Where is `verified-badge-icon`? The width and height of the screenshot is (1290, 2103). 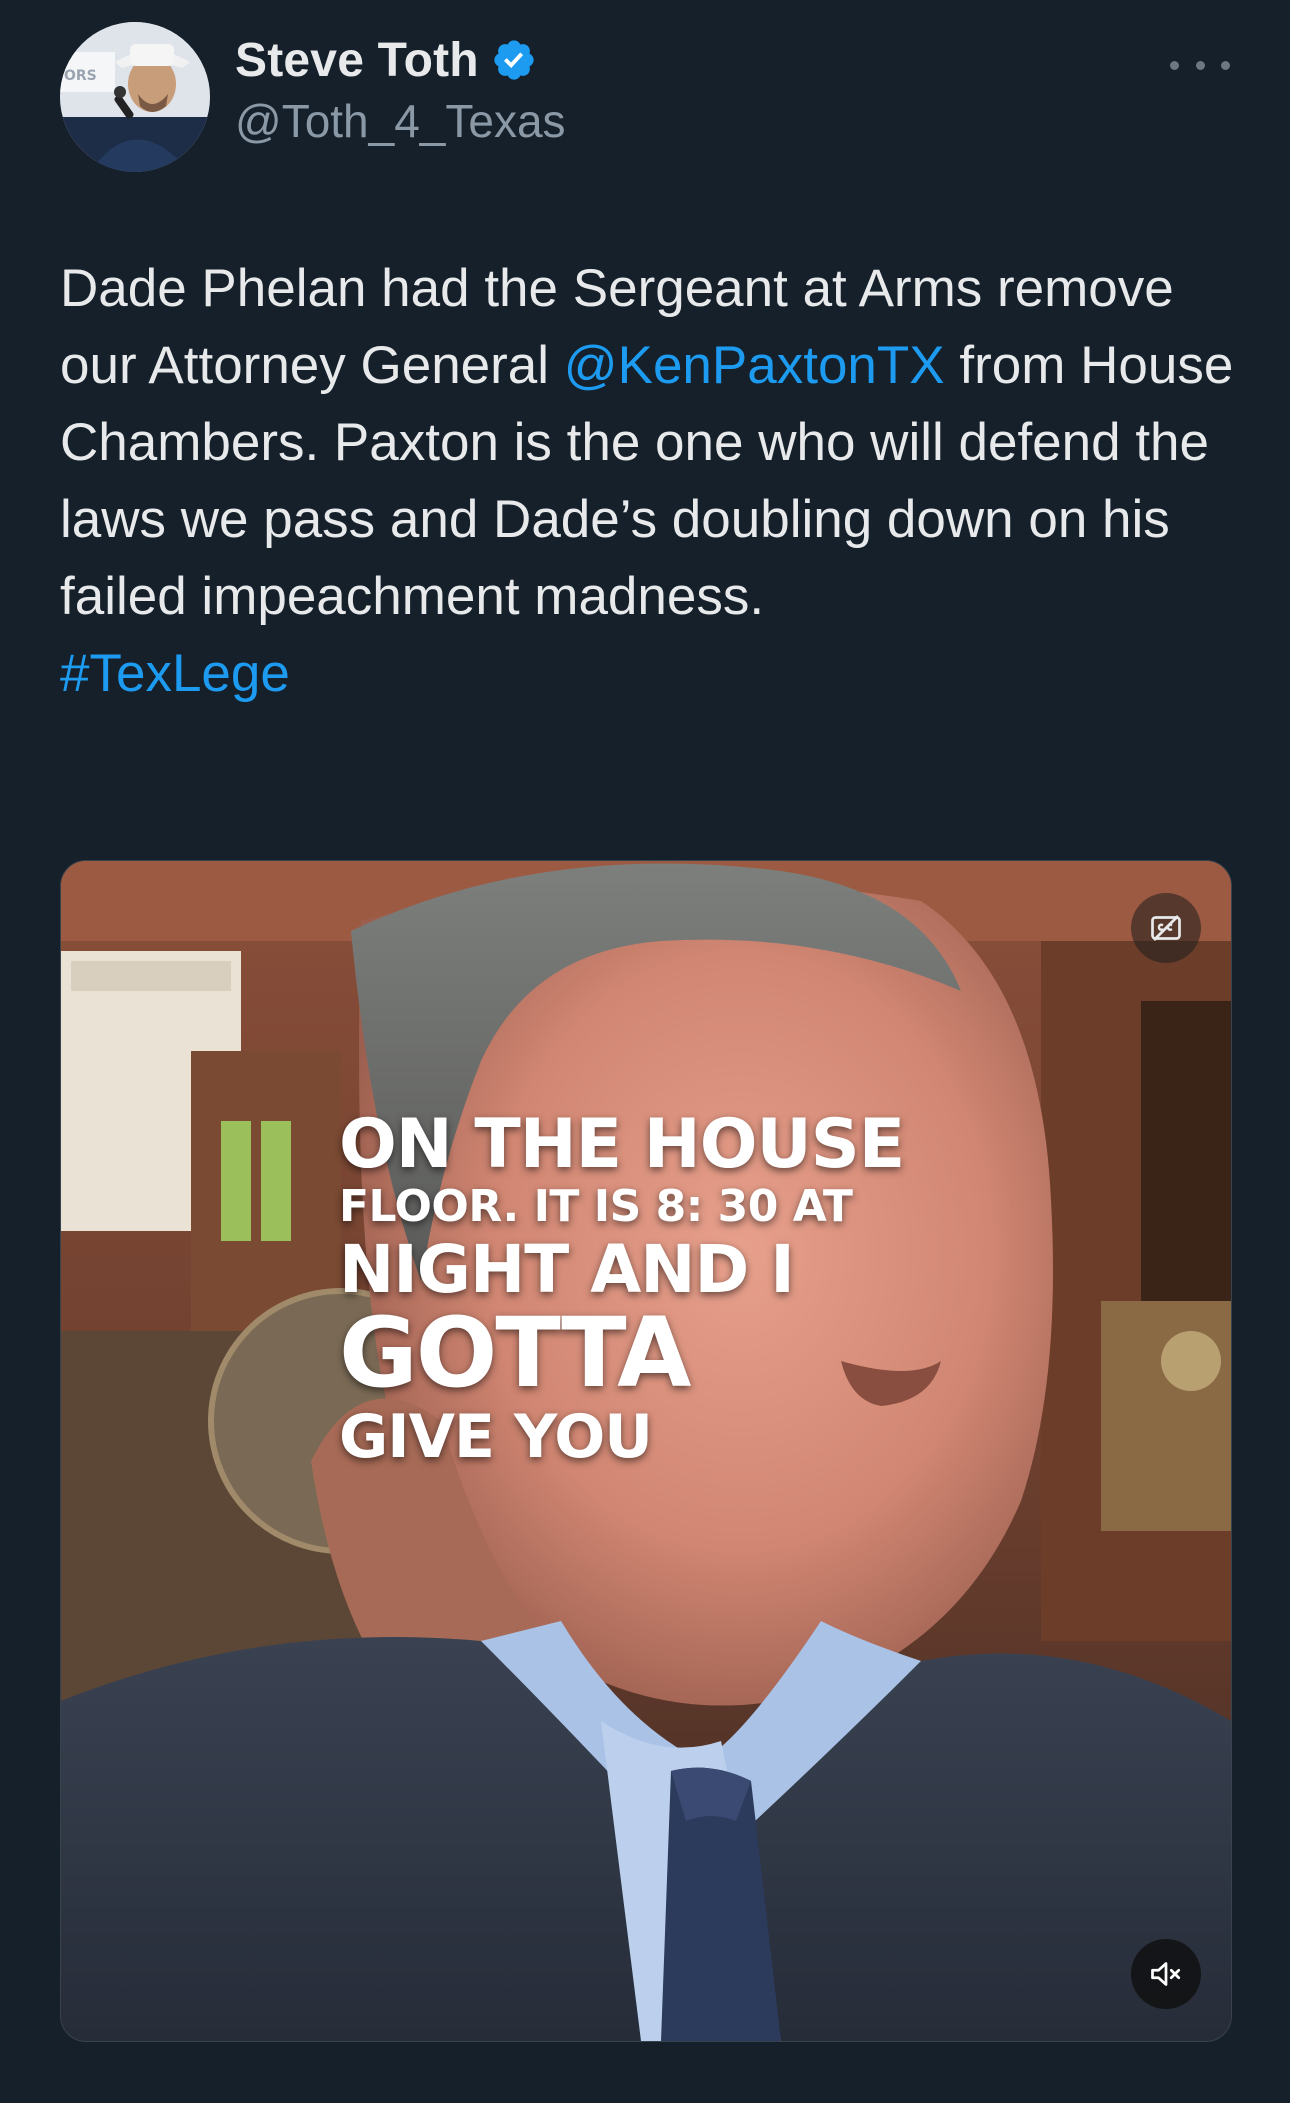 verified-badge-icon is located at coordinates (514, 60).